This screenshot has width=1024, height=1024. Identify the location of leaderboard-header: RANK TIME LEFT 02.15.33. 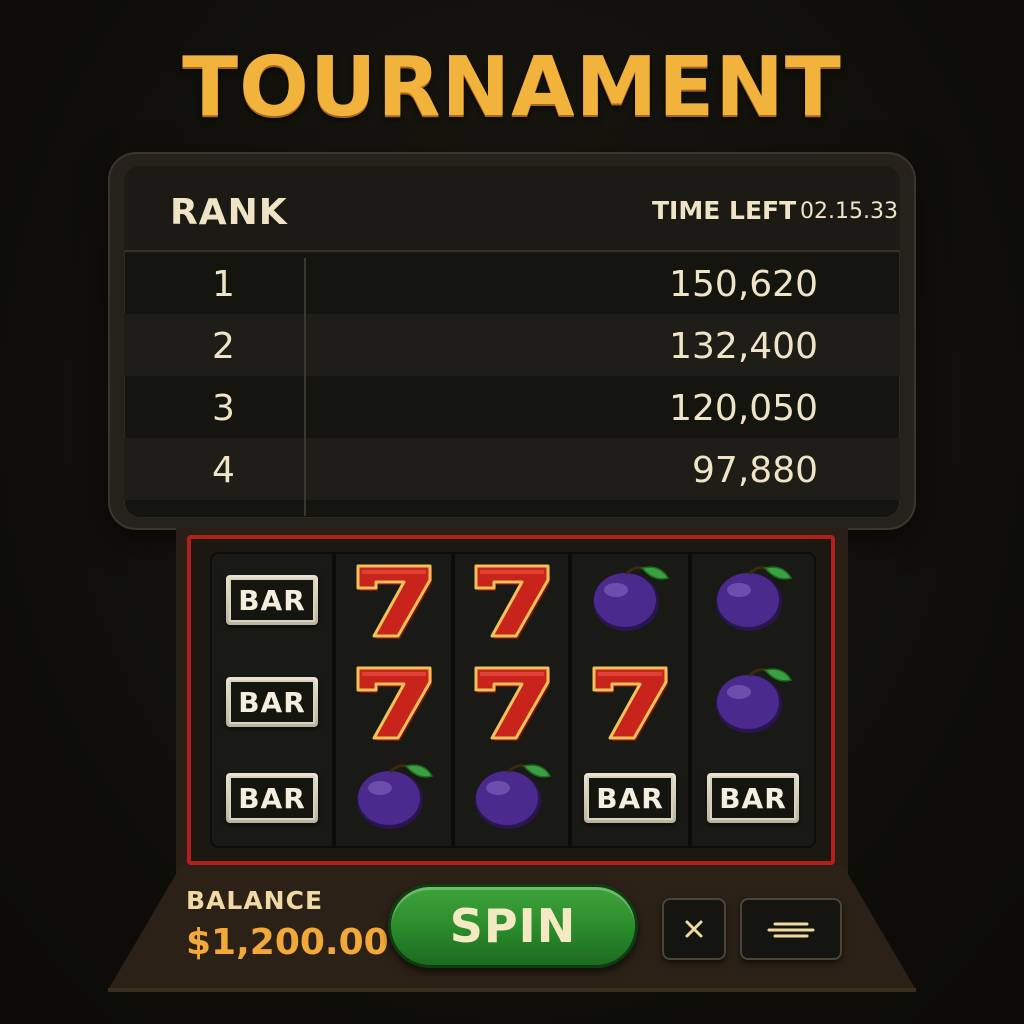
(512, 209).